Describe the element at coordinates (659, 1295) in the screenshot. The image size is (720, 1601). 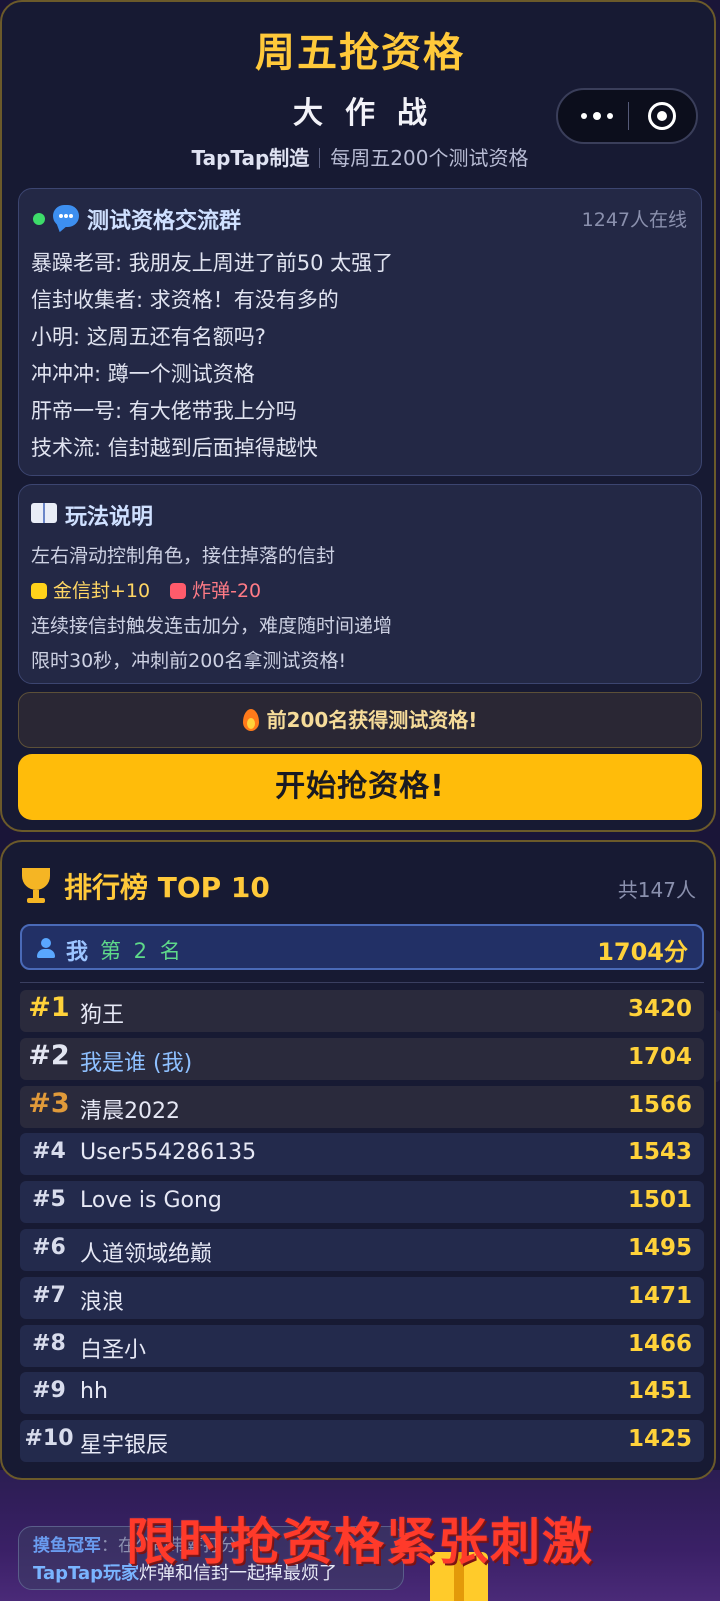
I see `player-score: 1471` at that location.